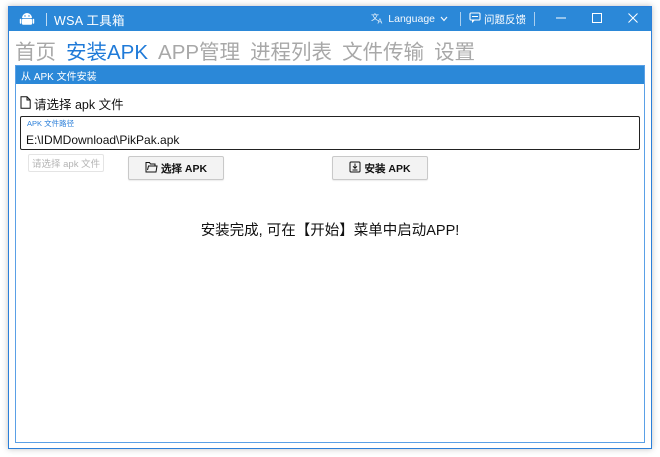 The width and height of the screenshot is (660, 457). I want to click on feedback-icon, so click(476, 19).